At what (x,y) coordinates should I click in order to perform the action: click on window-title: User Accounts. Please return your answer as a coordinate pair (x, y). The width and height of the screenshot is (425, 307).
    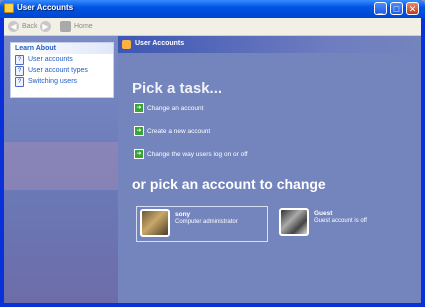
    Looking at the image, I should click on (45, 7).